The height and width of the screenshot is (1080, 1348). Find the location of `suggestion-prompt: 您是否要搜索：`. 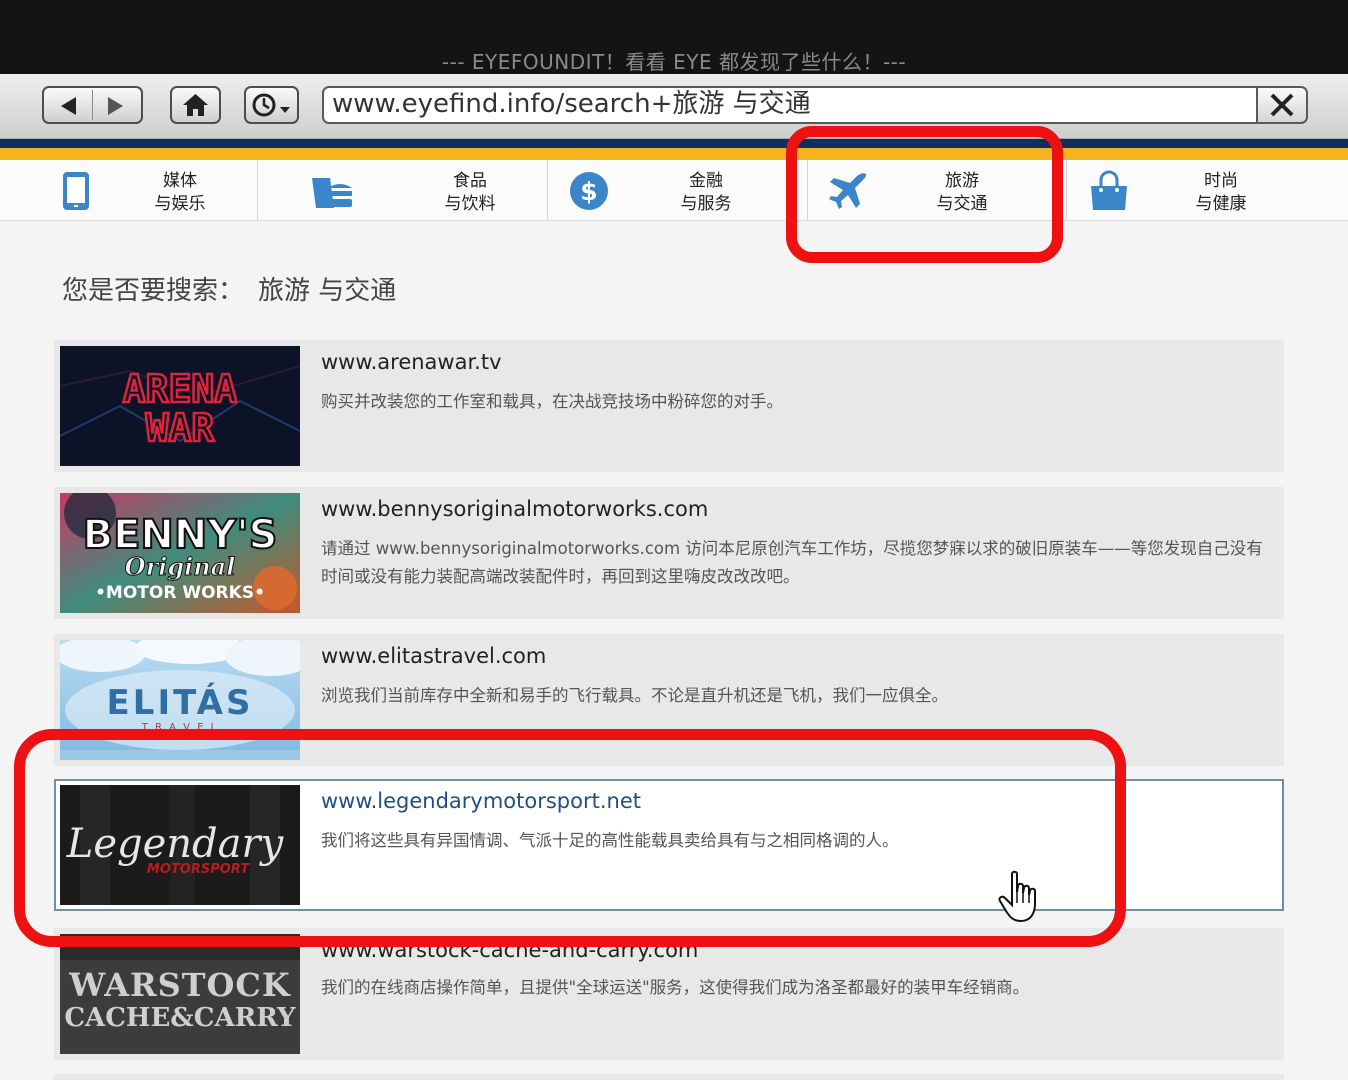

suggestion-prompt: 您是否要搜索： is located at coordinates (153, 291).